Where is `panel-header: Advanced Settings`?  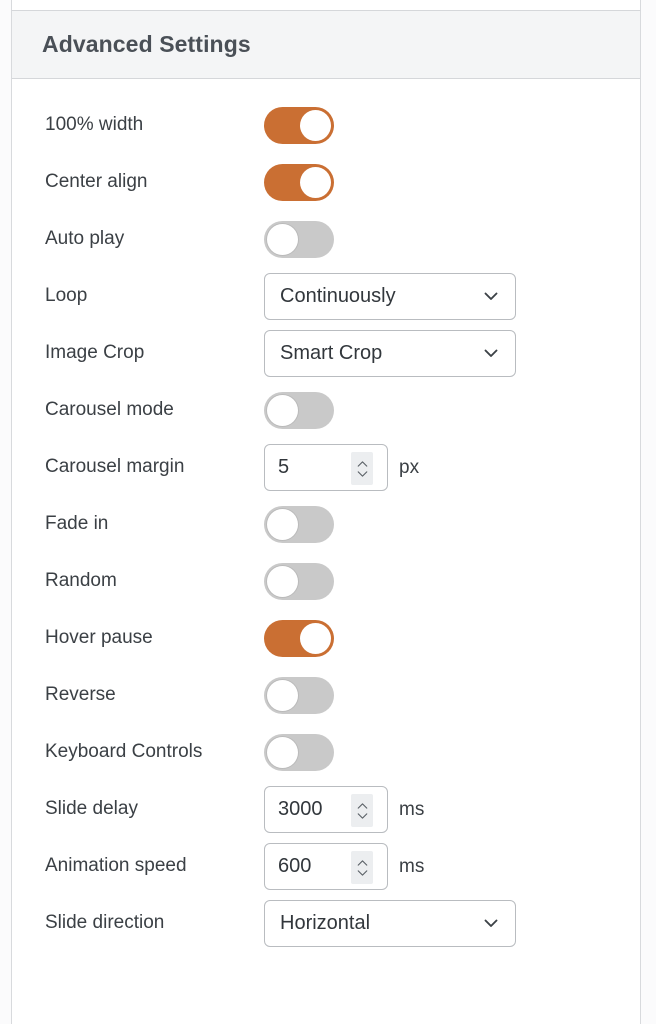 panel-header: Advanced Settings is located at coordinates (326, 45).